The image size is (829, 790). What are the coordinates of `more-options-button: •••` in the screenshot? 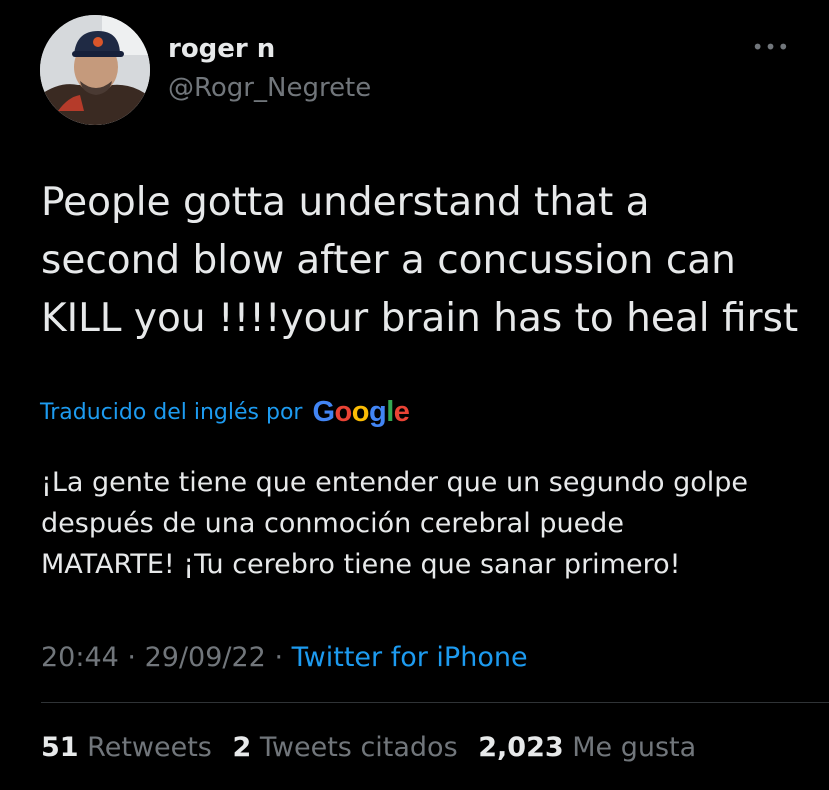 It's located at (771, 51).